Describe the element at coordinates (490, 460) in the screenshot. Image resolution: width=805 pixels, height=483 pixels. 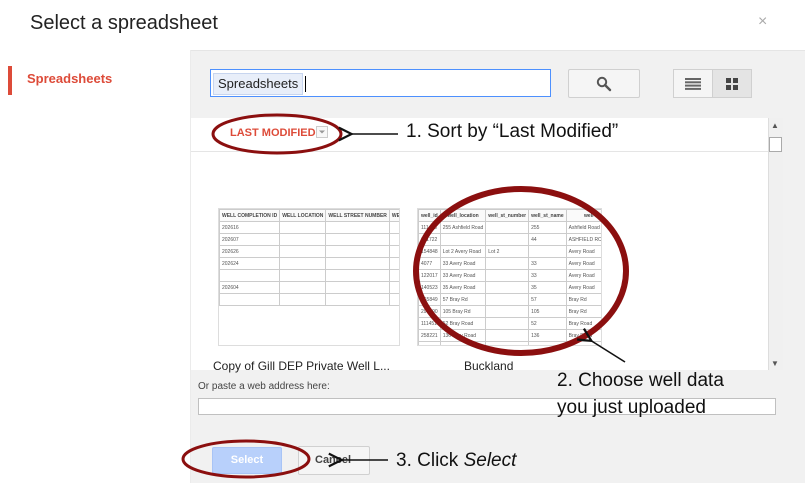
I see `annotation-step3-emph: Select` at that location.